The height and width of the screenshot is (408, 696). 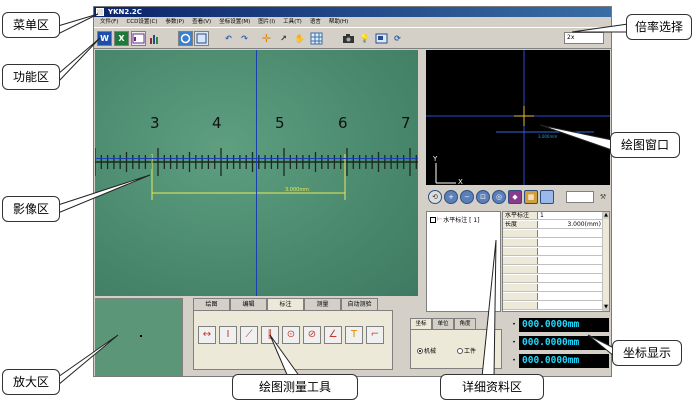 I want to click on radio-workpiece-dot, so click(x=460, y=350).